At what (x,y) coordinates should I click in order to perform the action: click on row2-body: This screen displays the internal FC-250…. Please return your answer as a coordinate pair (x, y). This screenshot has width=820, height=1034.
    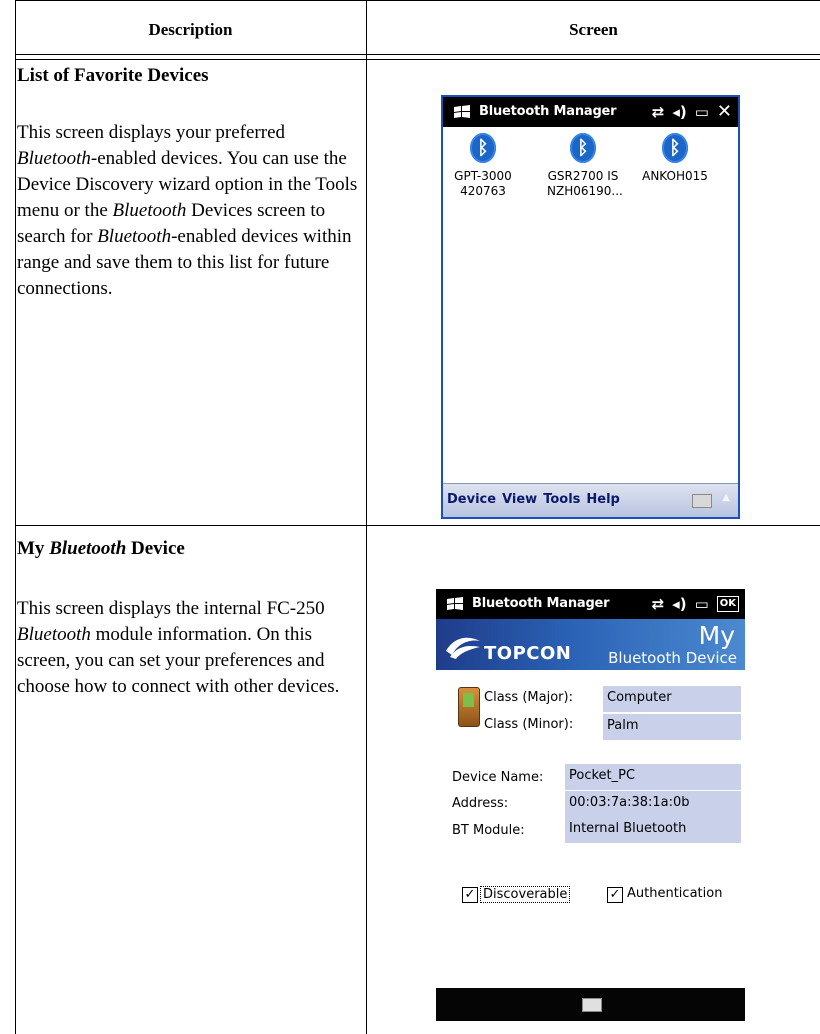
    Looking at the image, I should click on (189, 648).